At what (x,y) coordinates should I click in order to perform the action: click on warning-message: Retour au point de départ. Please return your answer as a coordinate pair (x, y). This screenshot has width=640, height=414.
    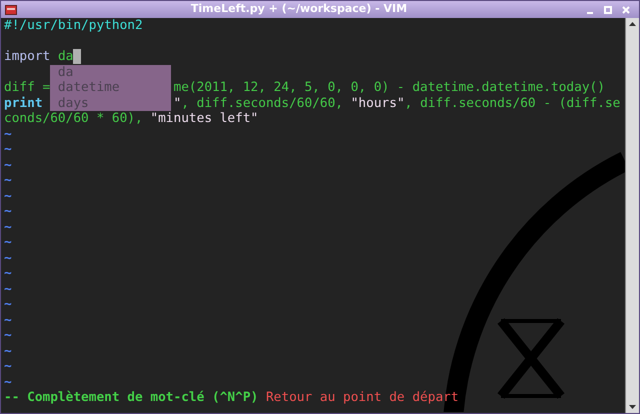
    Looking at the image, I should click on (362, 398).